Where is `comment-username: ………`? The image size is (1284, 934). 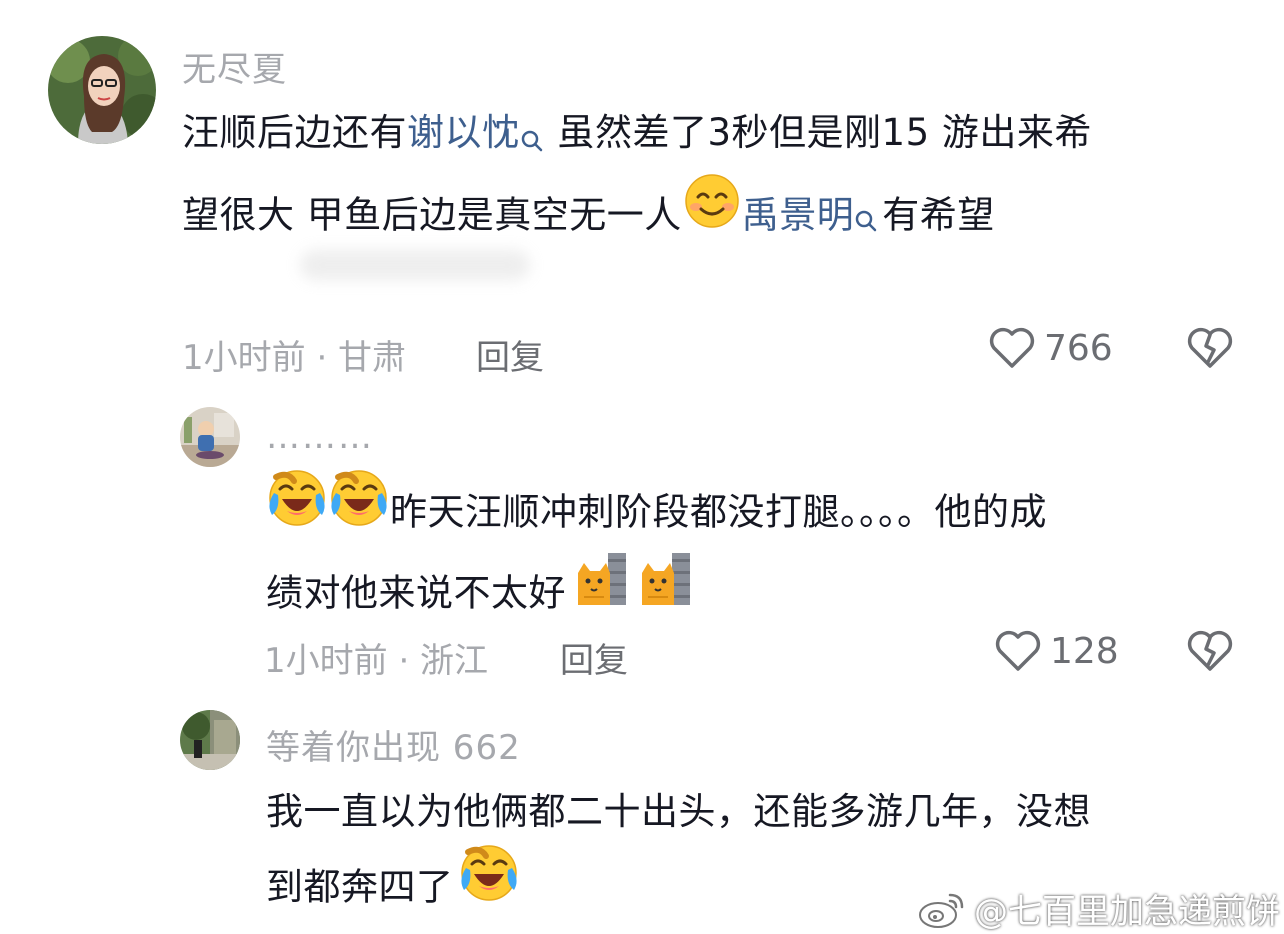
comment-username: ……… is located at coordinates (320, 437).